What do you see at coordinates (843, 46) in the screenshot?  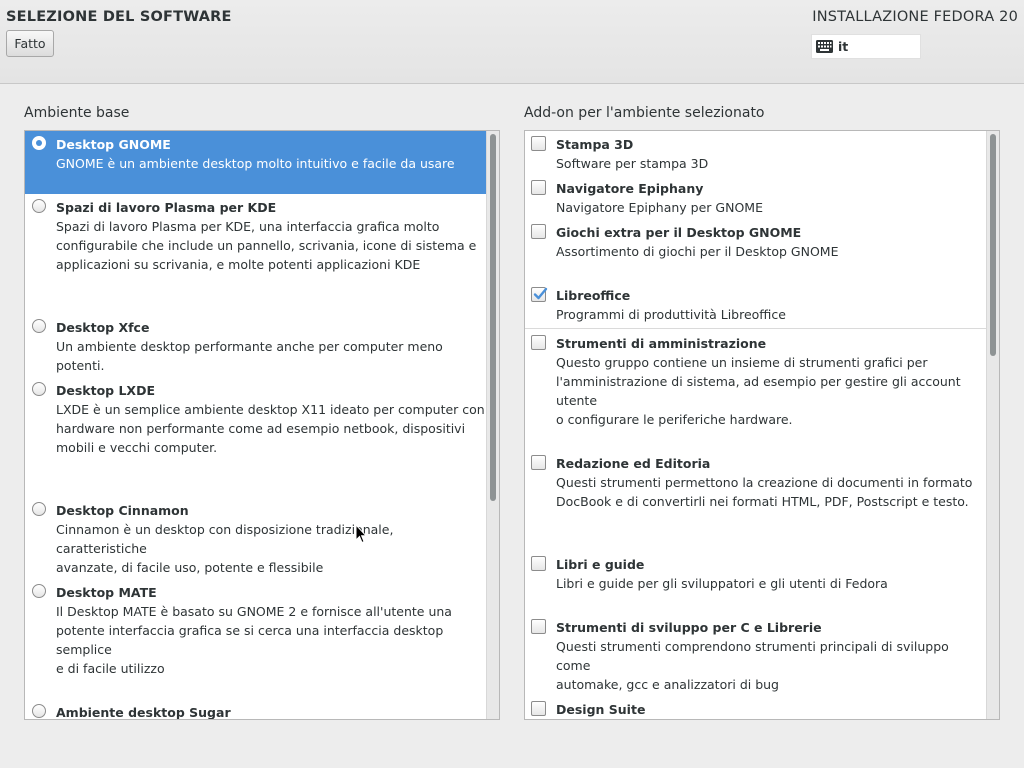 I see `keyboard-layout-label: it` at bounding box center [843, 46].